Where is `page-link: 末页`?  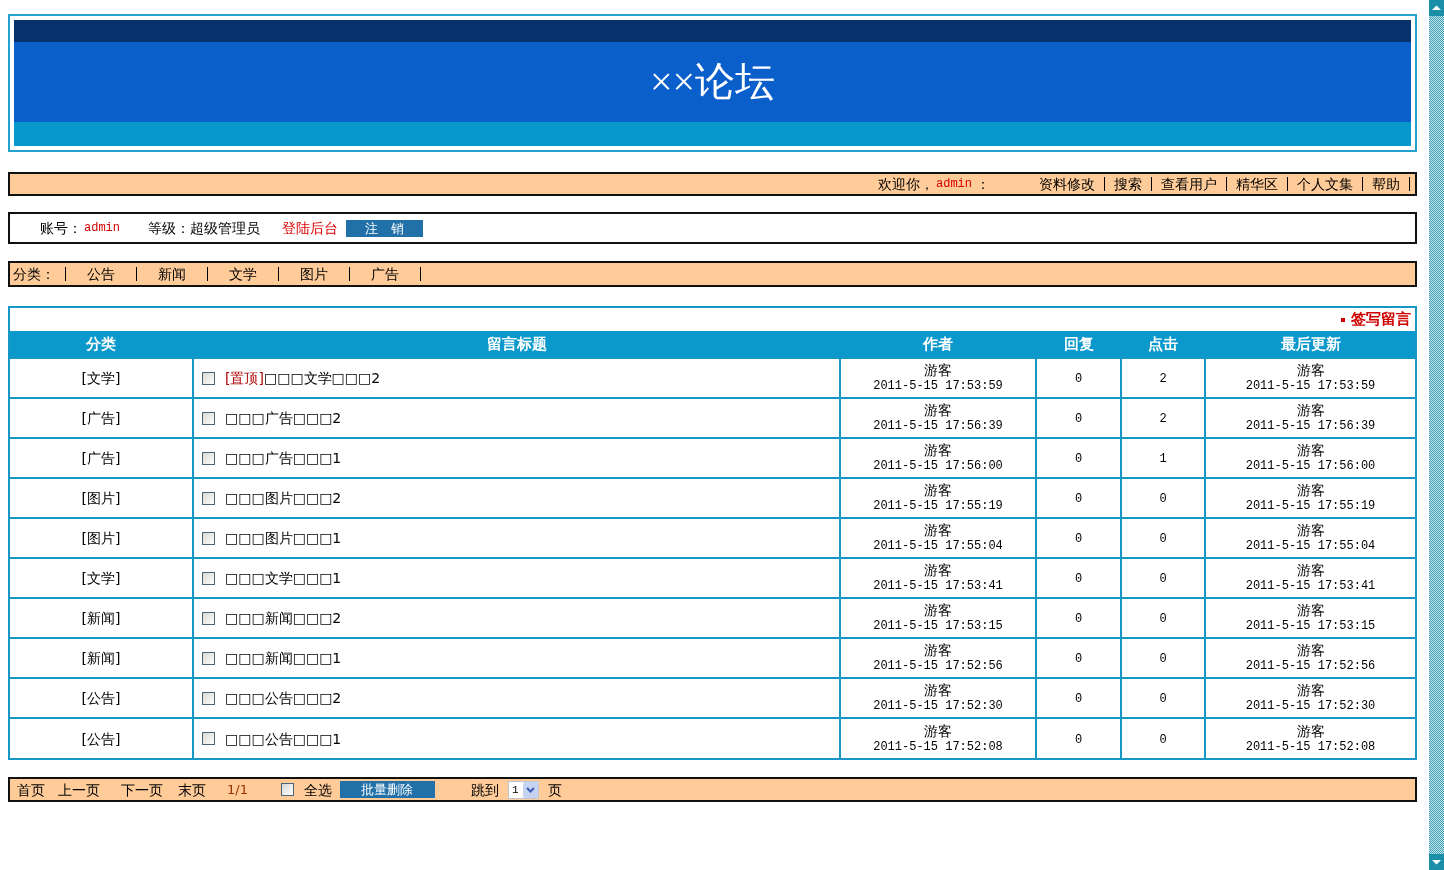
page-link: 末页 is located at coordinates (192, 789).